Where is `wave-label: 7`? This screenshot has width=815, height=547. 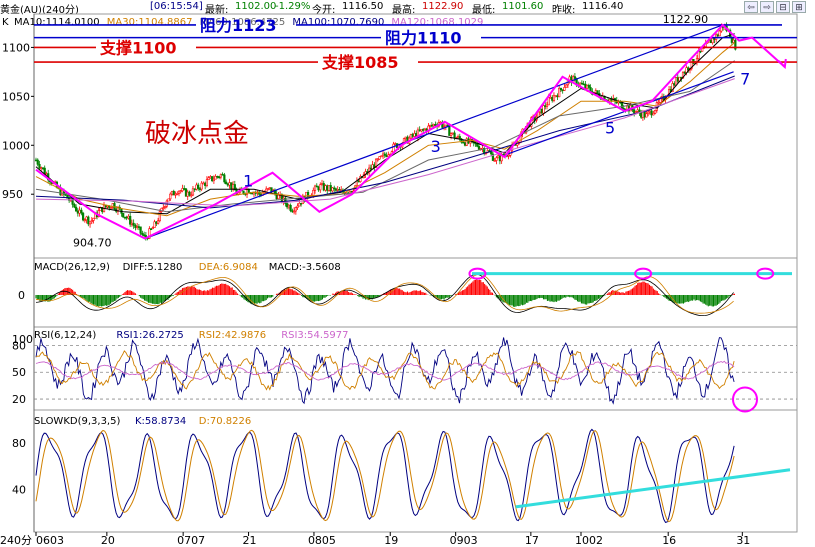 wave-label: 7 is located at coordinates (745, 79).